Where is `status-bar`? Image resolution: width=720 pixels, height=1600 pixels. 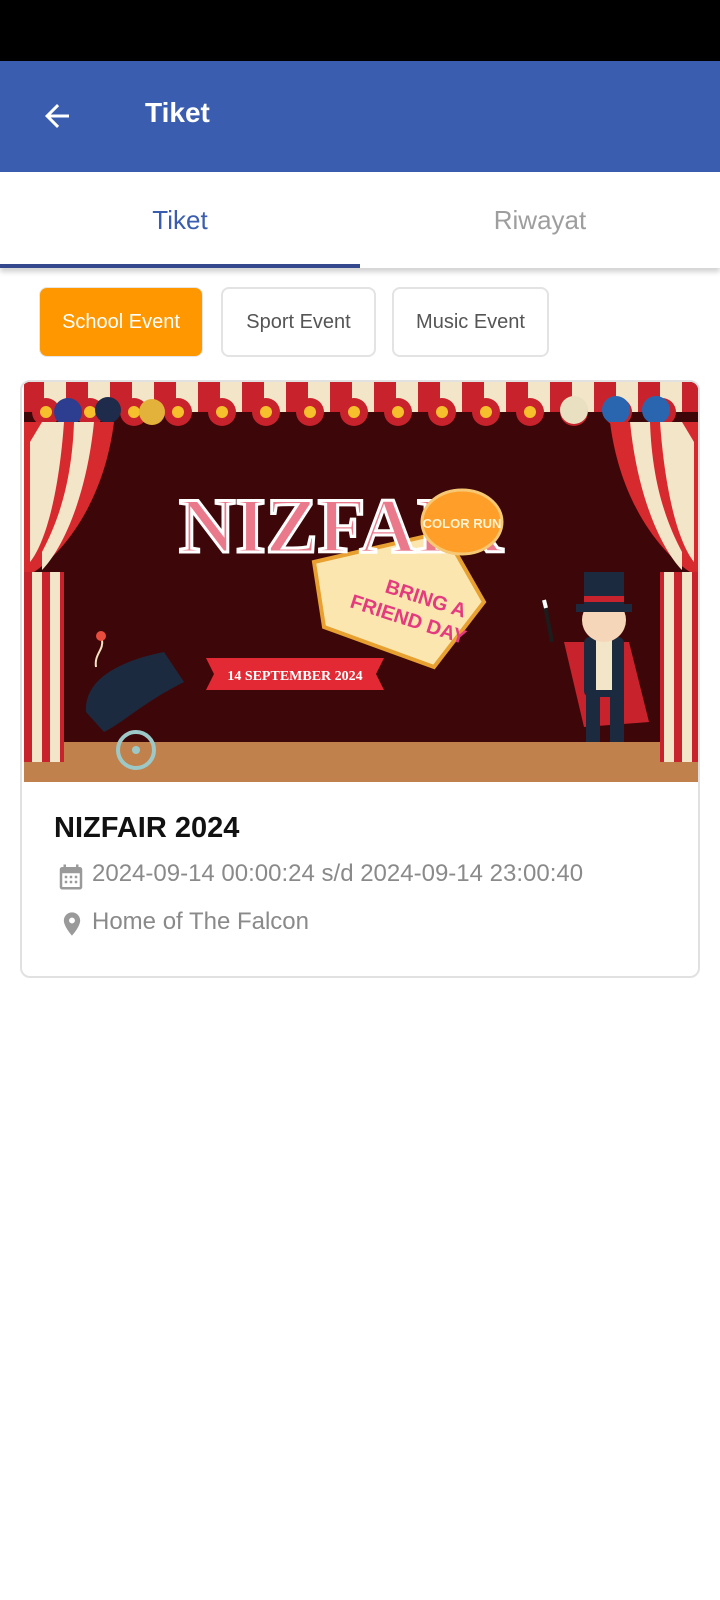
status-bar is located at coordinates (360, 30).